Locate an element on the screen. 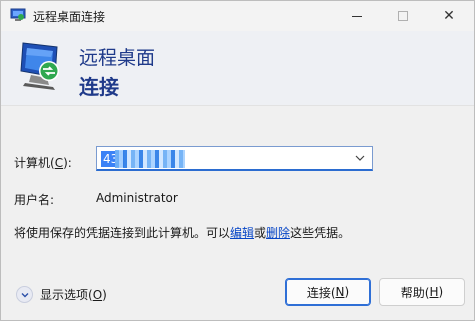  header-title-line2: 连接 is located at coordinates (99, 87).